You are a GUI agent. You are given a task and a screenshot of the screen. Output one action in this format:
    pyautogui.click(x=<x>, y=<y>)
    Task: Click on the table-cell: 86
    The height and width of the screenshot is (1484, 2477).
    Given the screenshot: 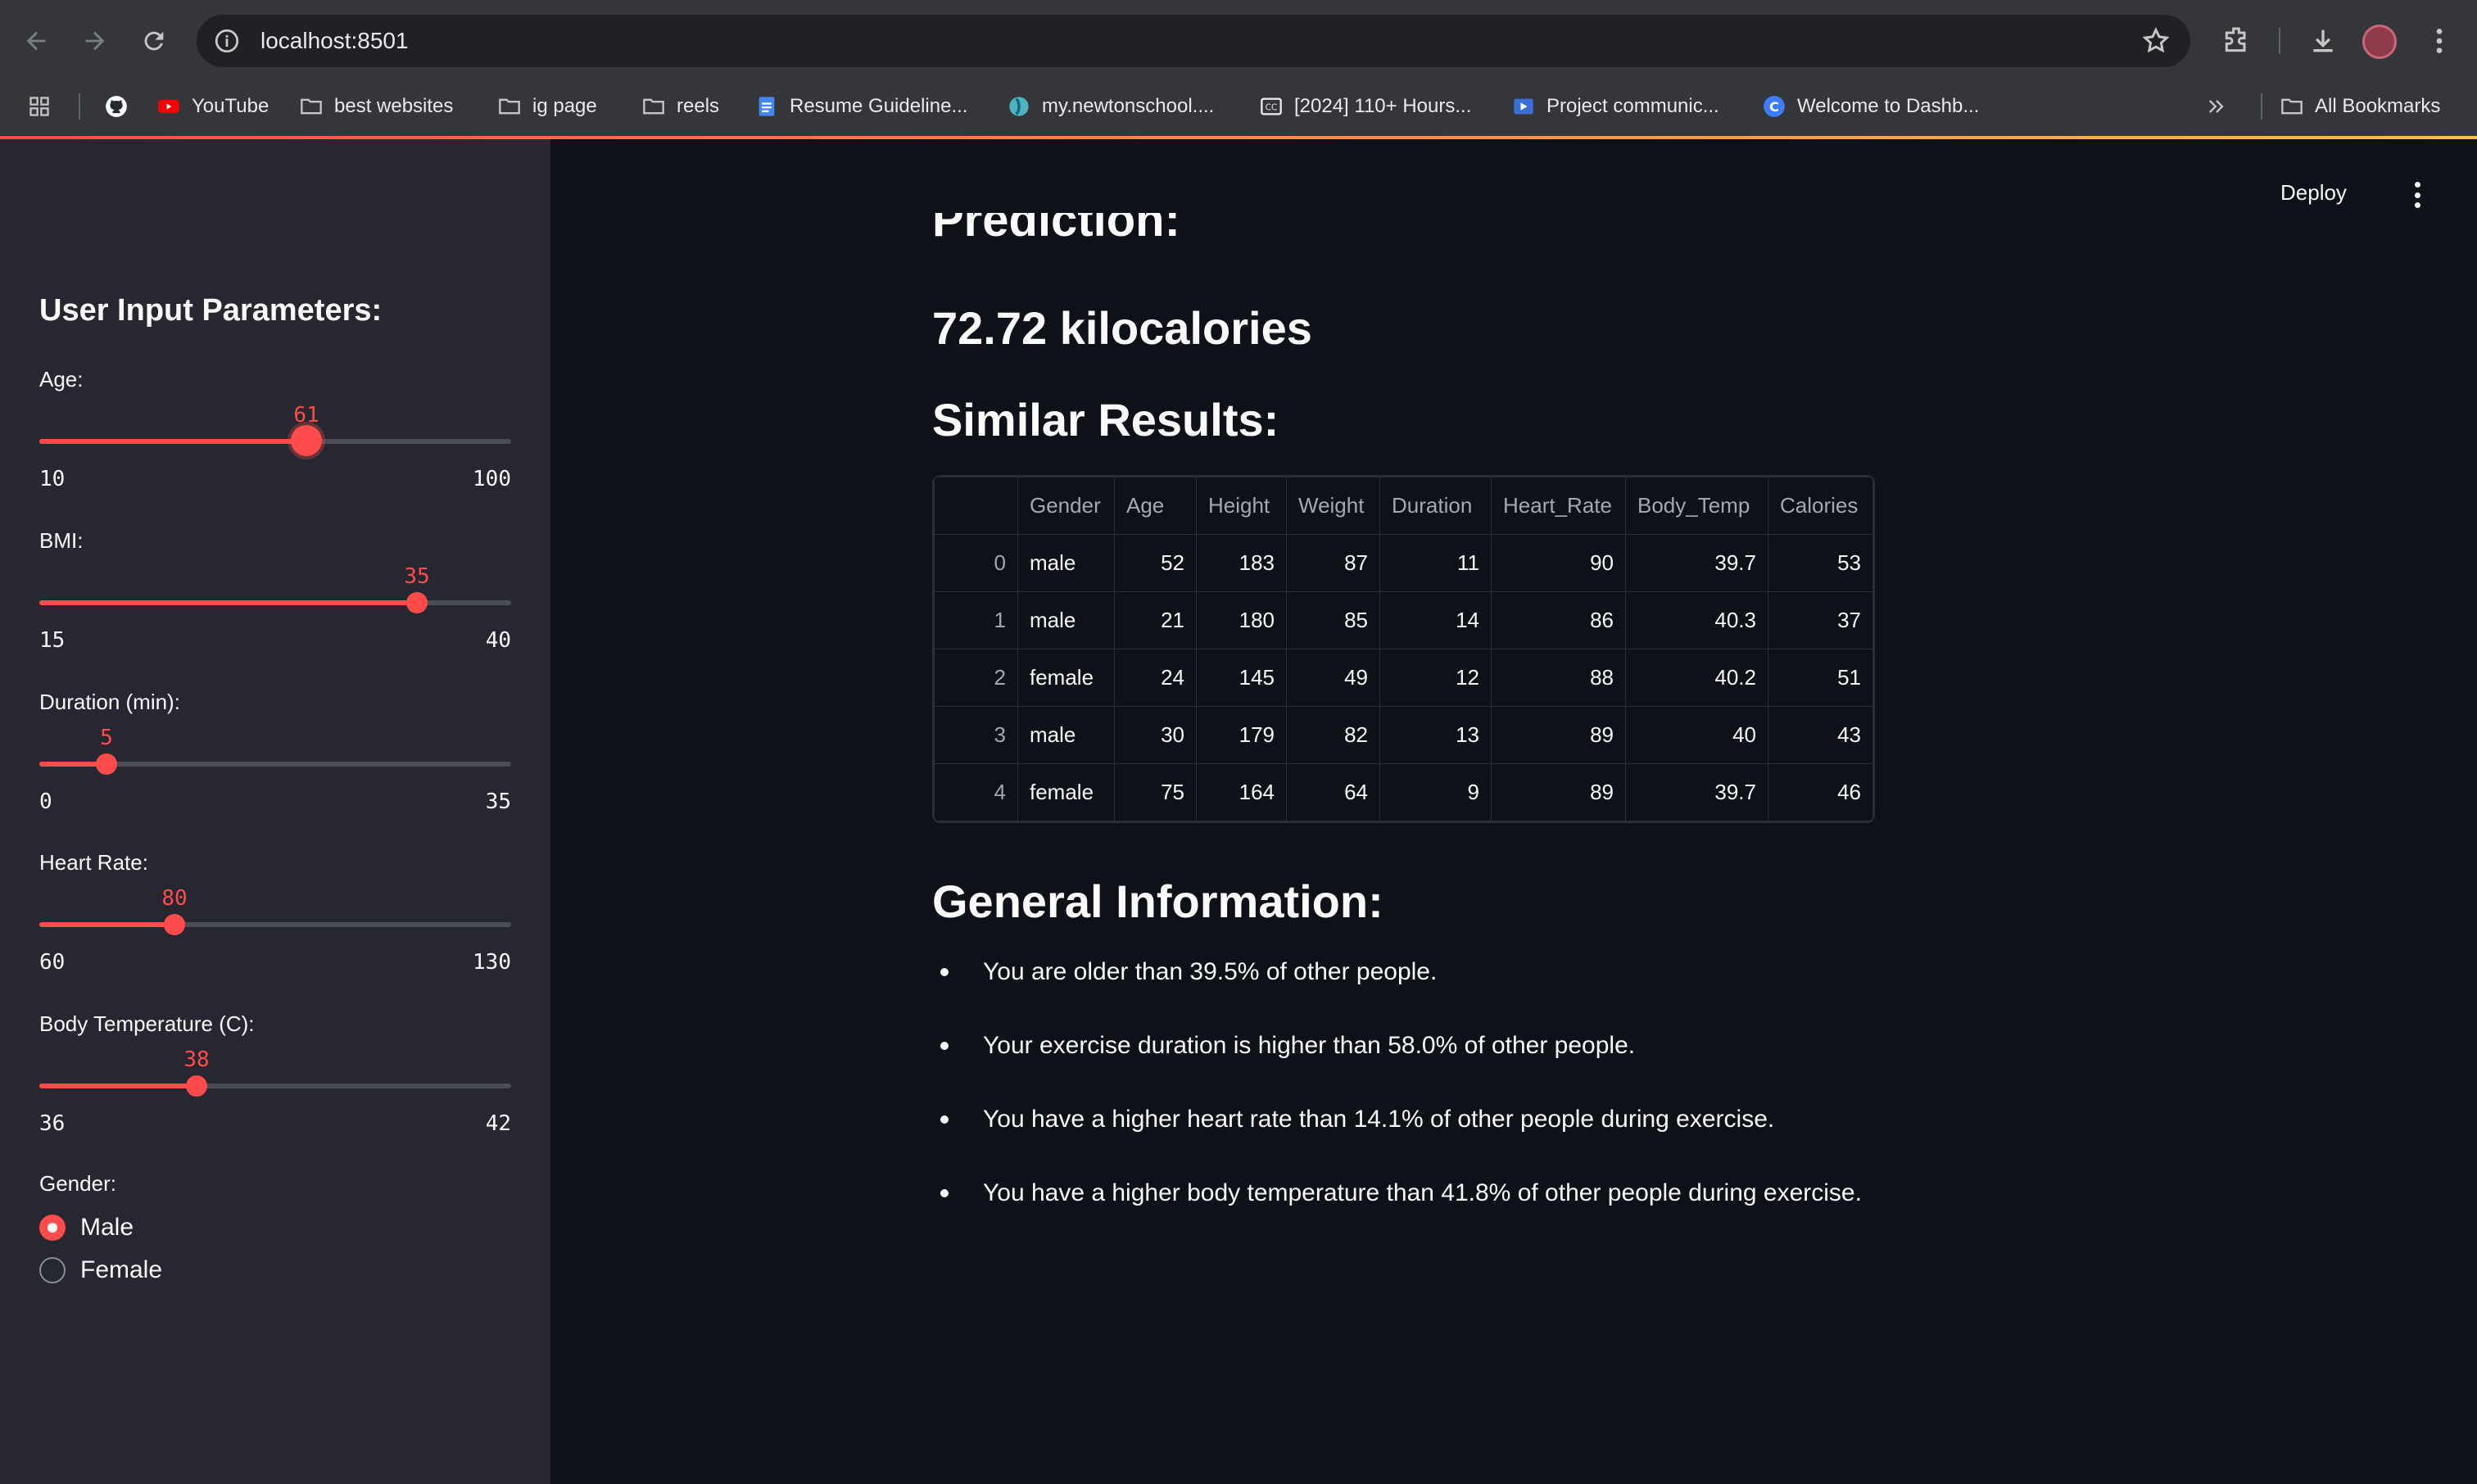 What is the action you would take?
    pyautogui.click(x=1558, y=620)
    